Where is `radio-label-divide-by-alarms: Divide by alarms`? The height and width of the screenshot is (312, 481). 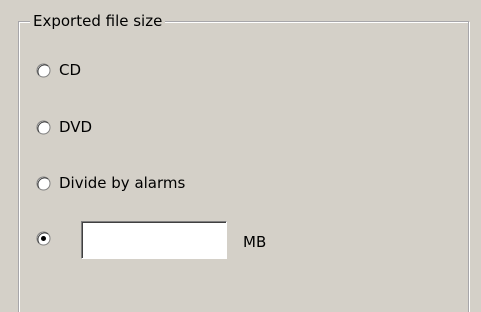
radio-label-divide-by-alarms: Divide by alarms is located at coordinates (122, 183).